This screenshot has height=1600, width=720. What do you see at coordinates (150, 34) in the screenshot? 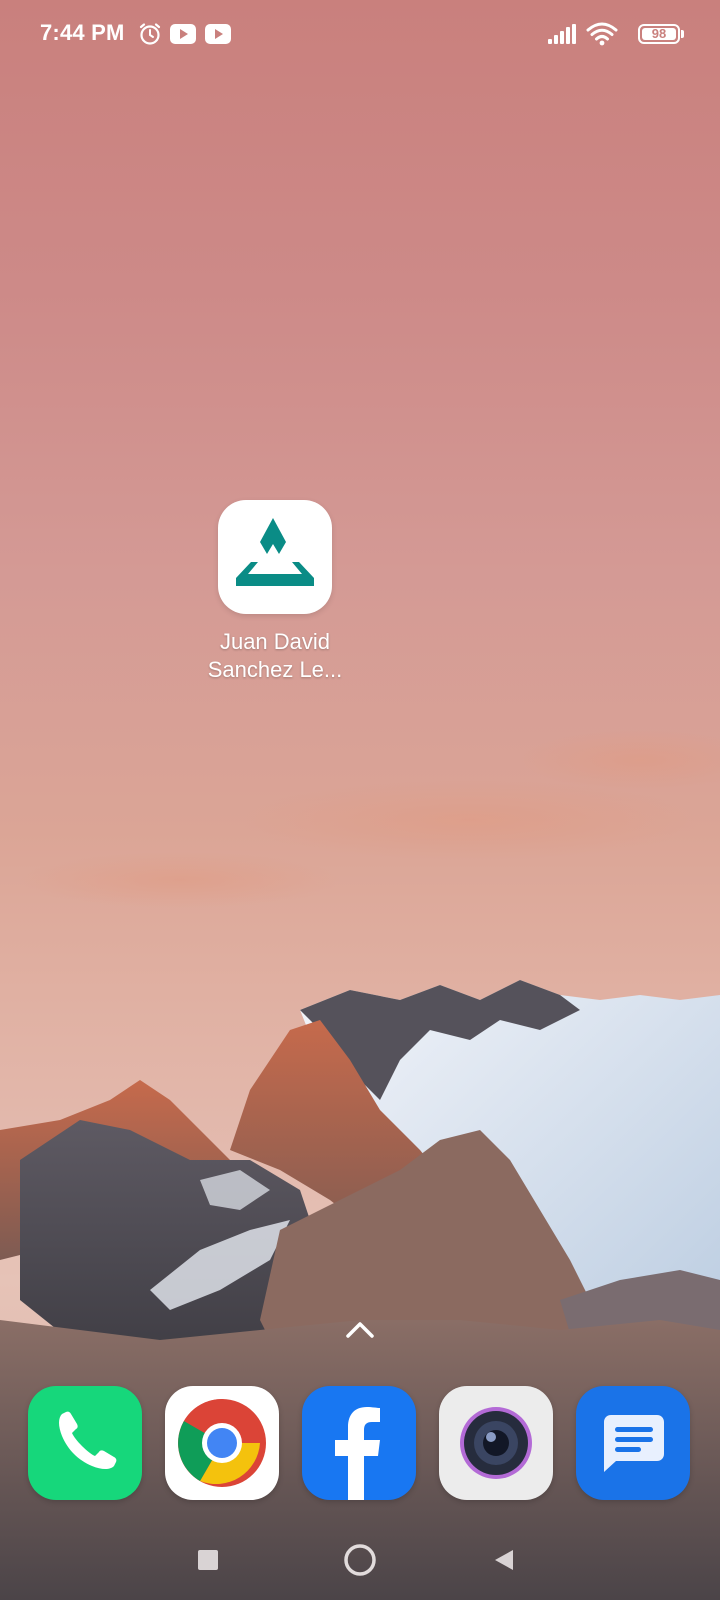
I see `alarm-icon` at bounding box center [150, 34].